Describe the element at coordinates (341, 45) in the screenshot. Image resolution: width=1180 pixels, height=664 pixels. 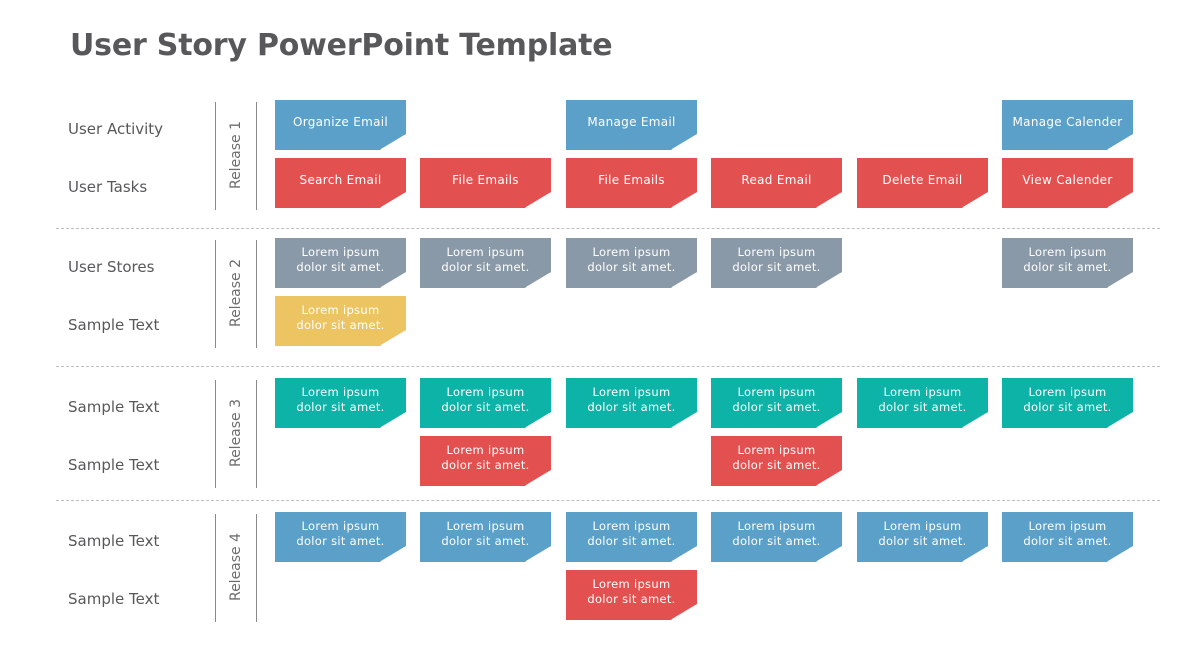
I see `page-title: User Story PowerPoint Template` at that location.